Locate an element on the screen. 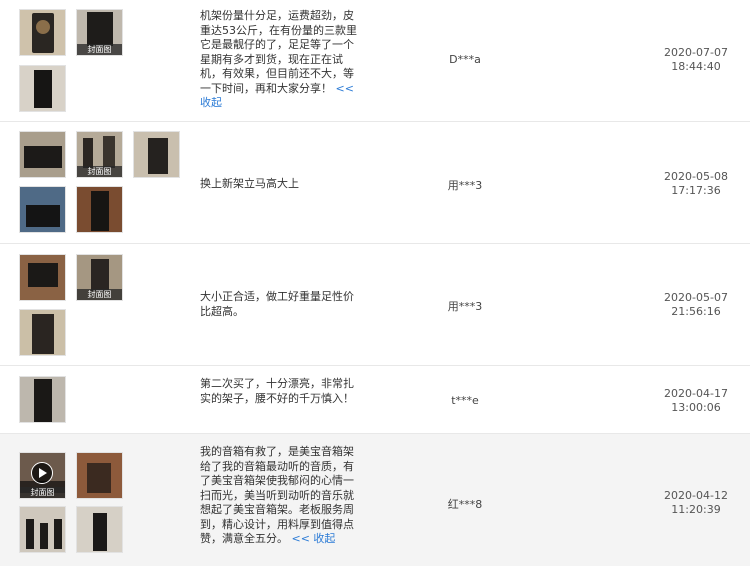 This screenshot has width=750, height=566. review-text: 第二次买了，十分漂亮，非常扎实的架子，腰不好的千万慎入！ is located at coordinates (282, 391).